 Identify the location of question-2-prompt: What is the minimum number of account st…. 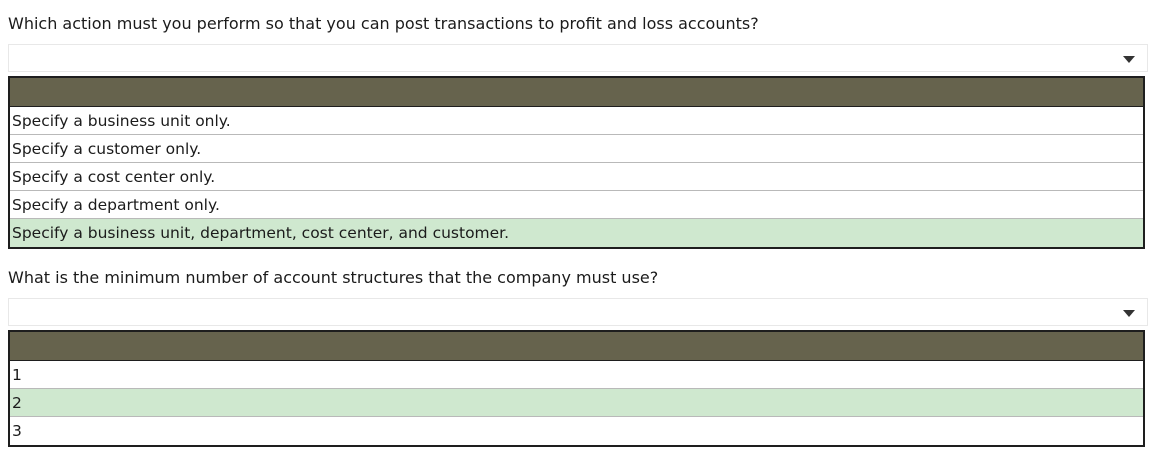
(333, 277).